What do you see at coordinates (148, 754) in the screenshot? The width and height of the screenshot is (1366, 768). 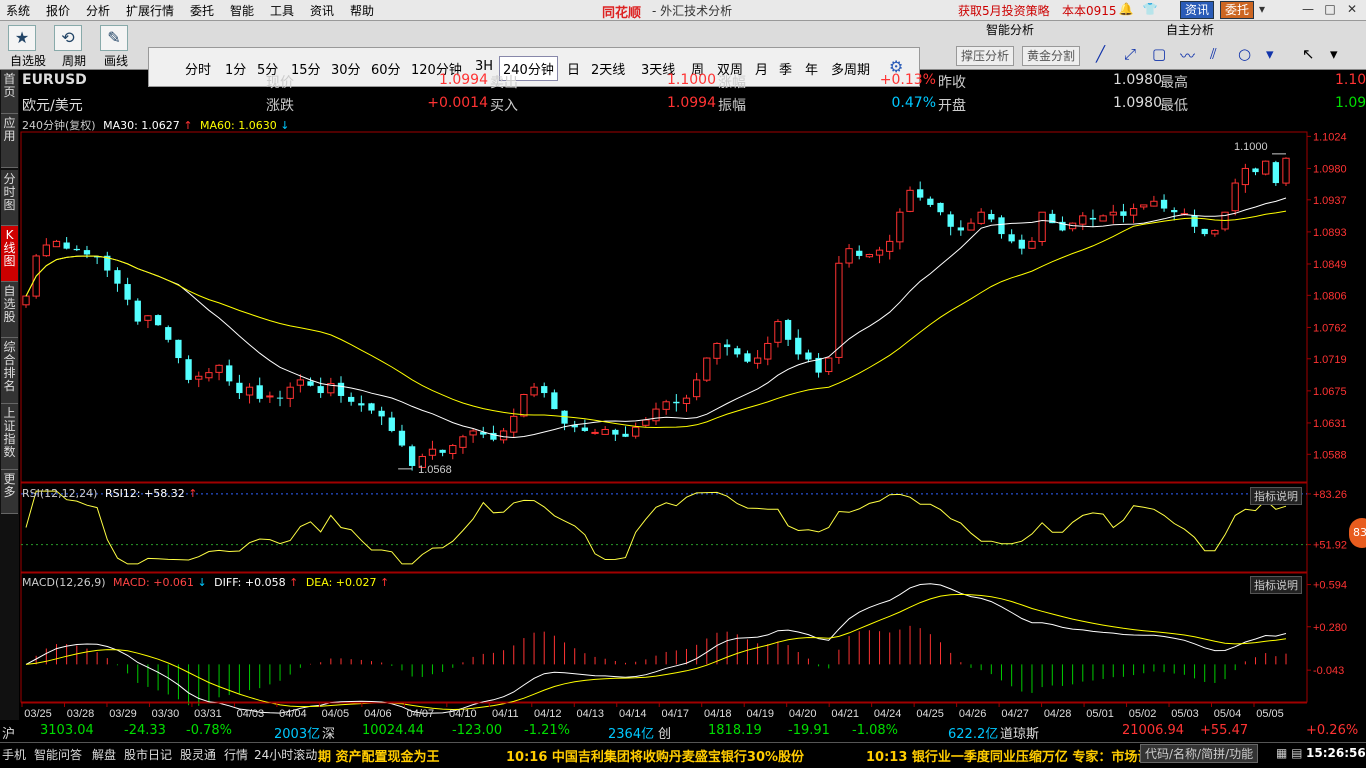 I see `status-diary: 股市日记` at bounding box center [148, 754].